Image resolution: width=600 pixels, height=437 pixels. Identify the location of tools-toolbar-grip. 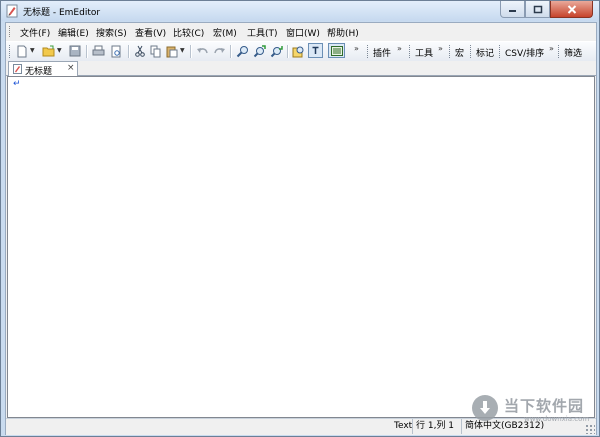
(410, 51).